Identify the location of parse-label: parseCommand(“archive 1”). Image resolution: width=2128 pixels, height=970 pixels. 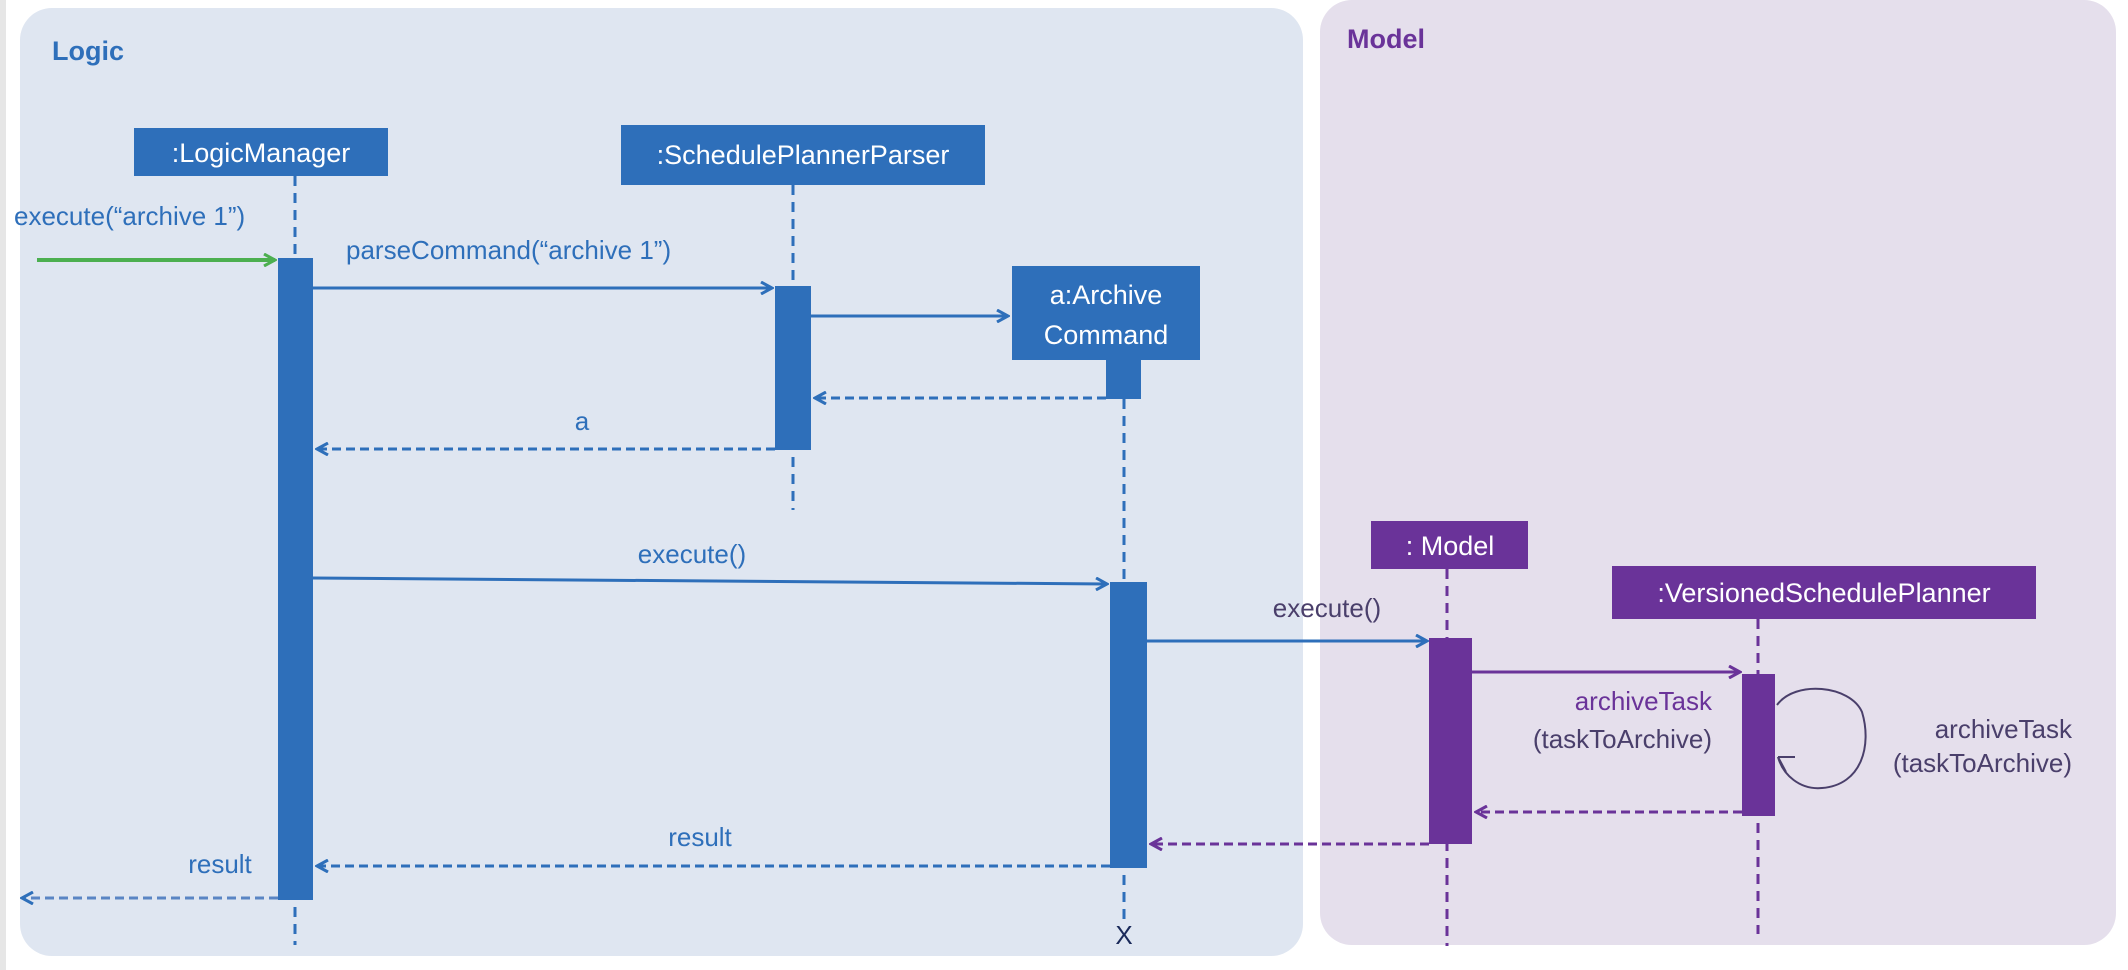
(508, 250).